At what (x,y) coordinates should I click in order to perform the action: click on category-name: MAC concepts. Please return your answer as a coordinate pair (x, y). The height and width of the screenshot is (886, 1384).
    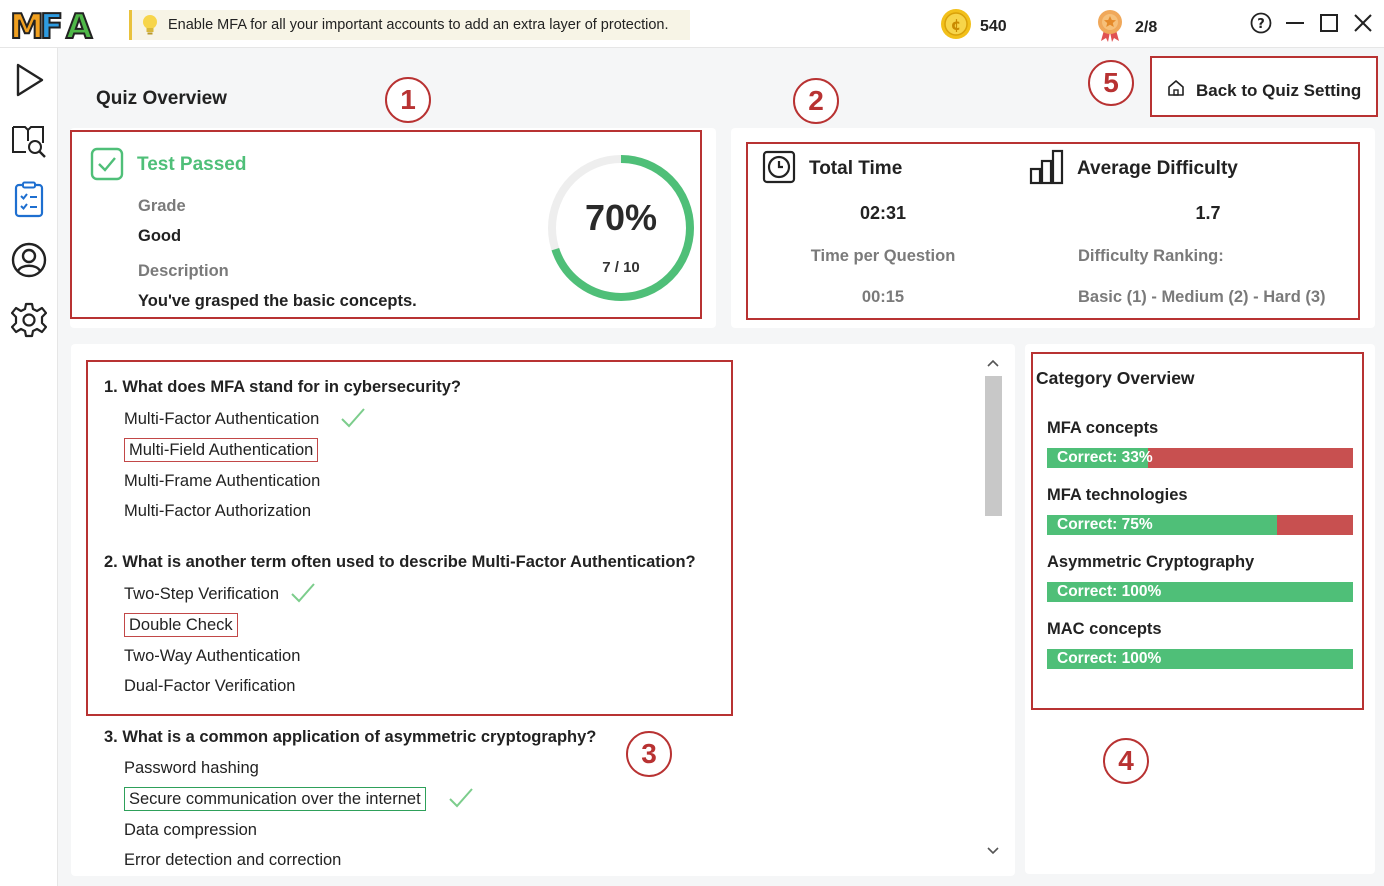
    Looking at the image, I should click on (1104, 629).